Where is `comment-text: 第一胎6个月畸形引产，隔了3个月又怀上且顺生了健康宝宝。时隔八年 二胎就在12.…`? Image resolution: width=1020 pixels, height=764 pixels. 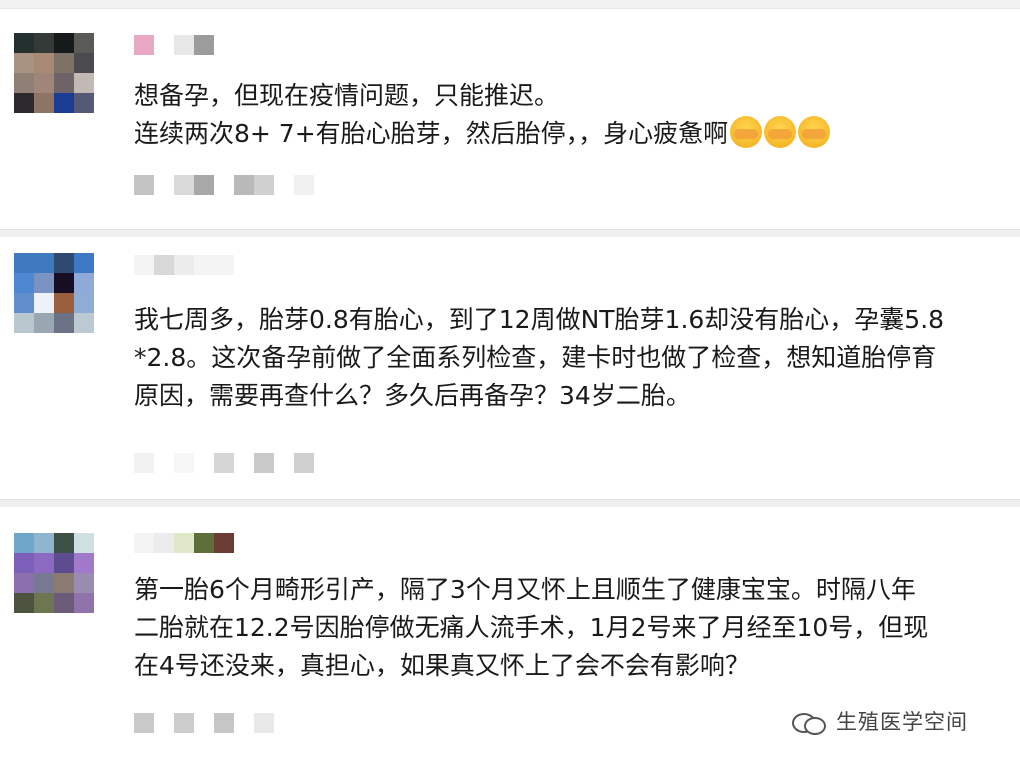 comment-text: 第一胎6个月畸形引产，隔了3个月又怀上且顺生了健康宝宝。时隔八年 二胎就在12.… is located at coordinates (577, 628).